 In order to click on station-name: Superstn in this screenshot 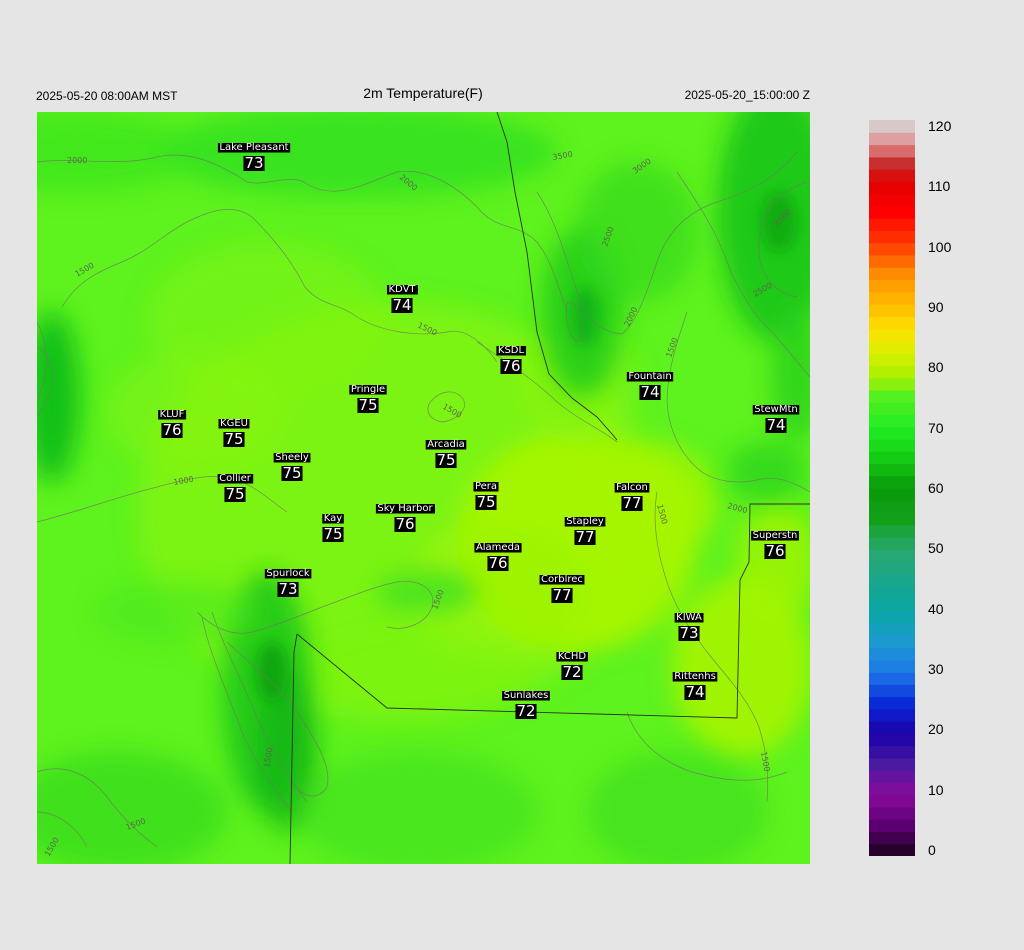, I will do `click(775, 535)`.